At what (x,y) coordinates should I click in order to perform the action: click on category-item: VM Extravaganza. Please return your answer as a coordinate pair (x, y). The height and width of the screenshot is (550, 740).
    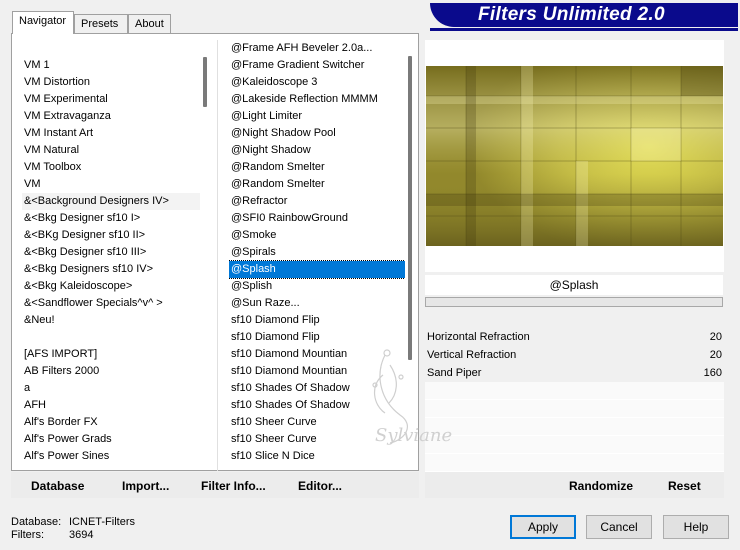
    Looking at the image, I should click on (111, 116).